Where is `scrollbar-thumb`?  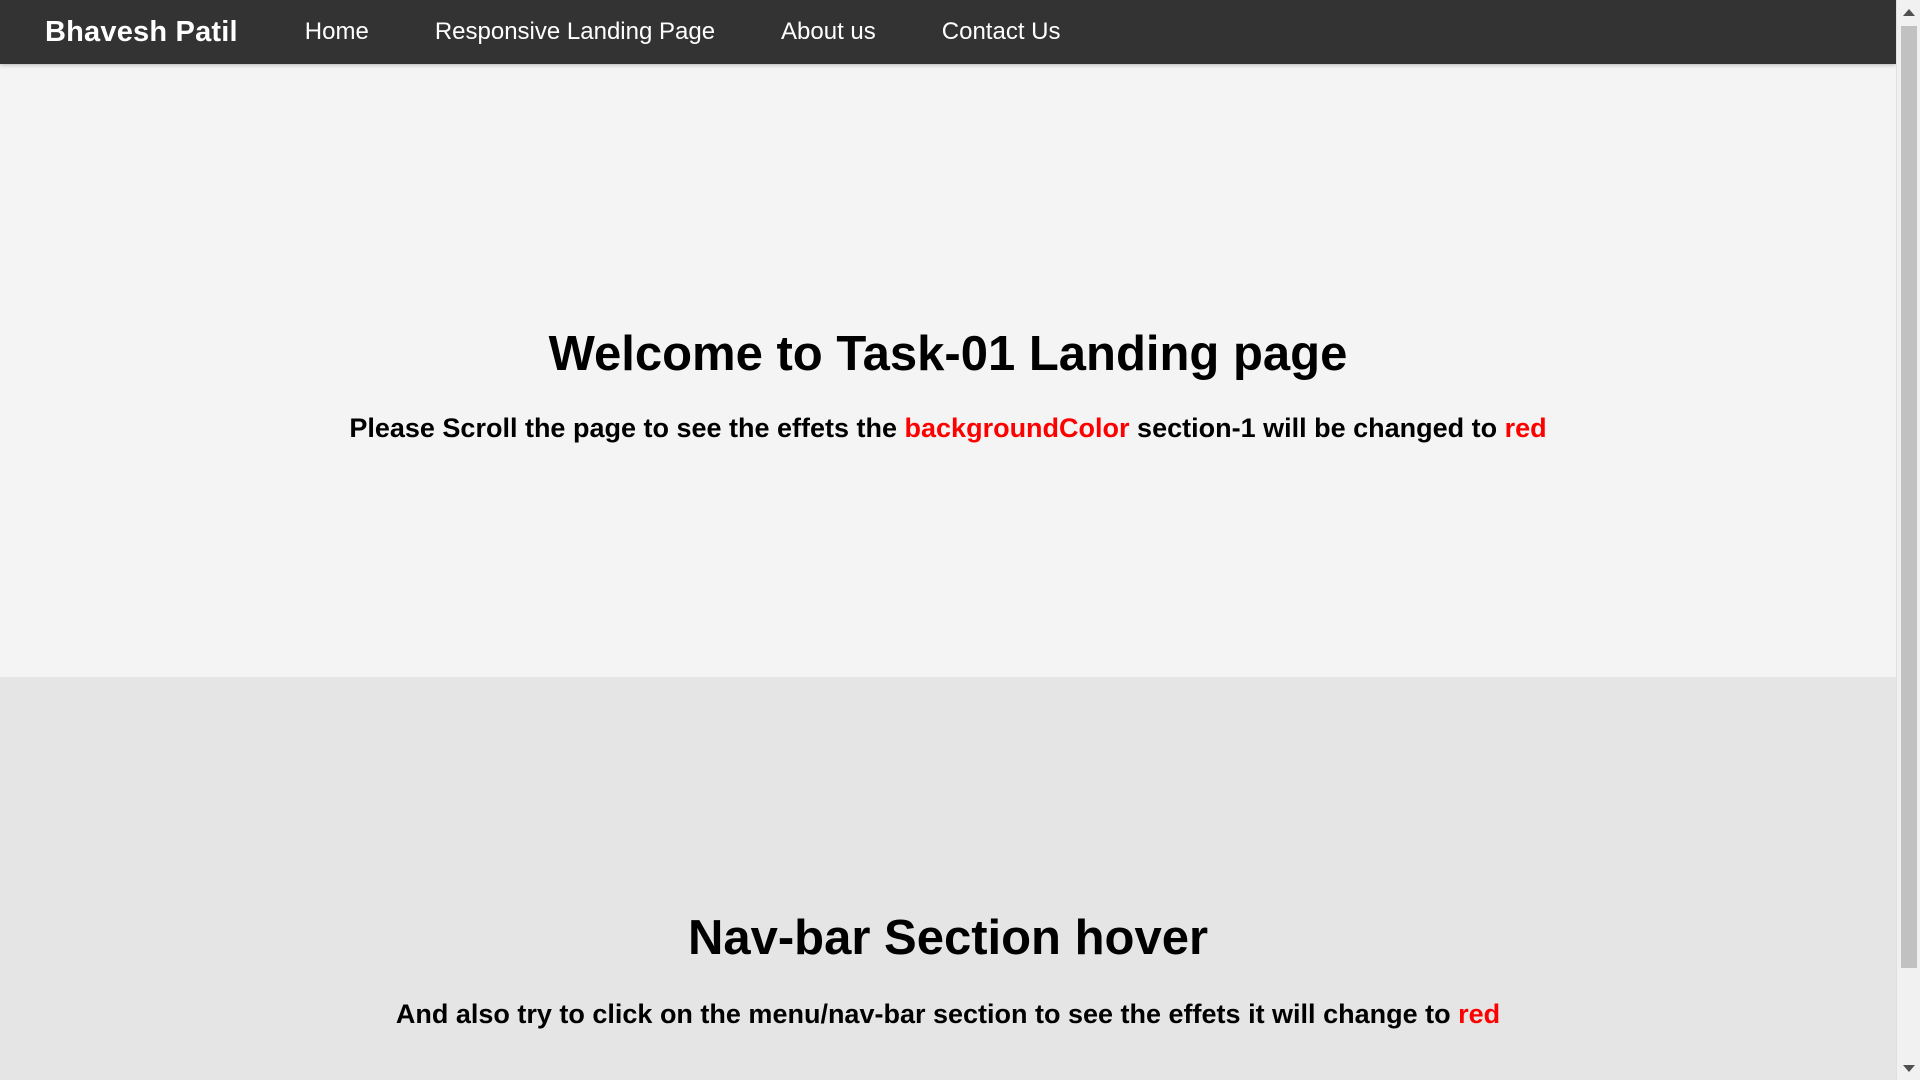
scrollbar-thumb is located at coordinates (1909, 497).